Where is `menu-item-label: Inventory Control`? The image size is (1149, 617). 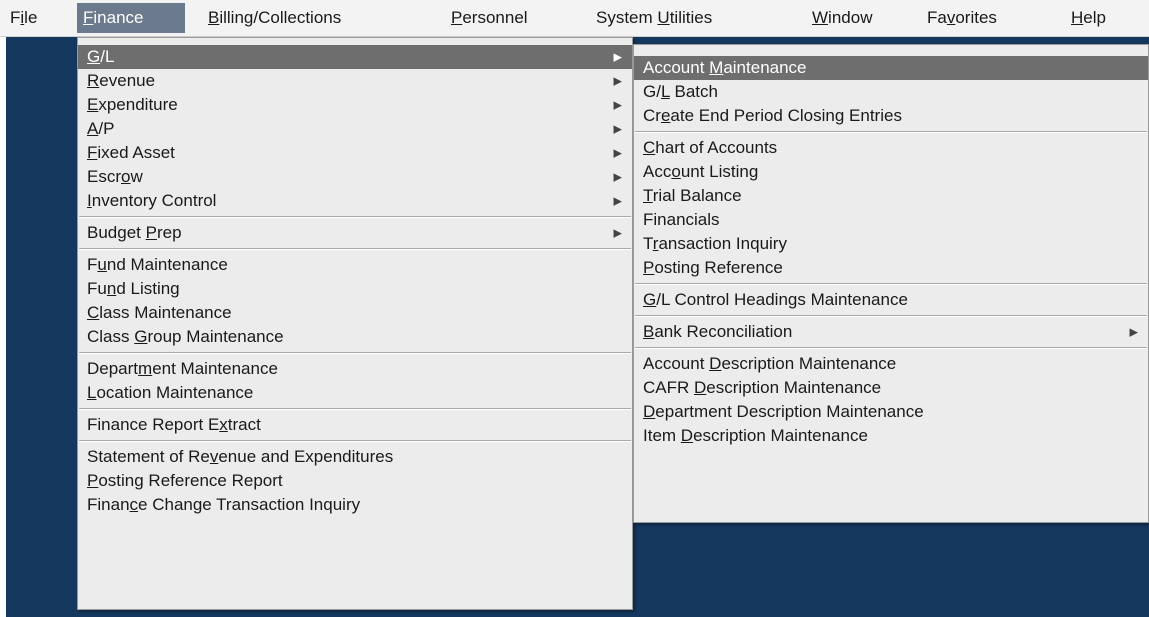
menu-item-label: Inventory Control is located at coordinates (152, 200).